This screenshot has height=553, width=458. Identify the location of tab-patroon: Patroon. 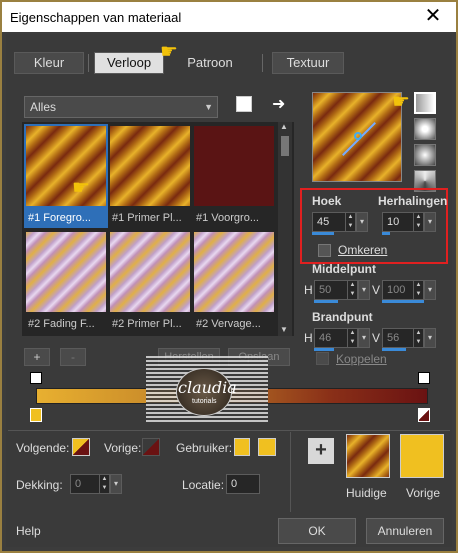
(210, 63).